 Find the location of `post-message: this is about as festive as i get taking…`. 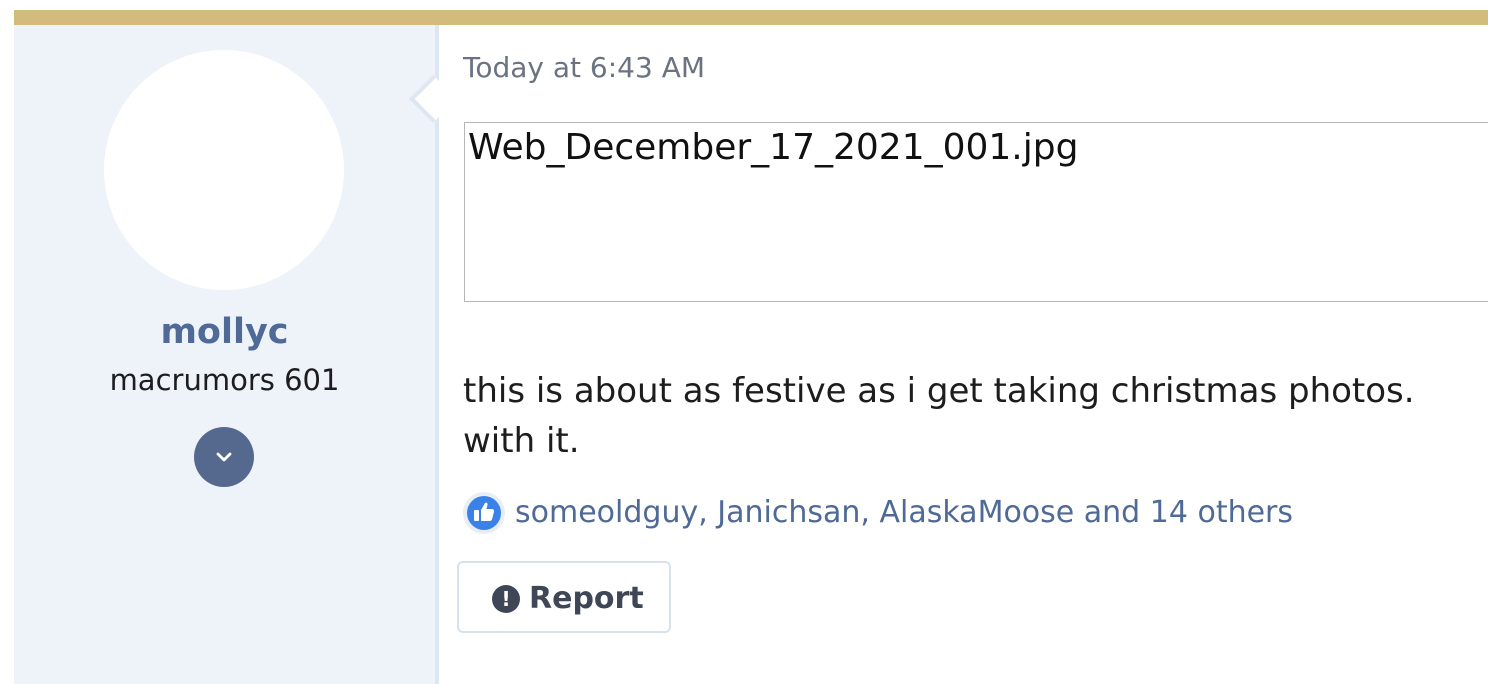

post-message: this is about as festive as i get taking… is located at coordinates (975, 416).